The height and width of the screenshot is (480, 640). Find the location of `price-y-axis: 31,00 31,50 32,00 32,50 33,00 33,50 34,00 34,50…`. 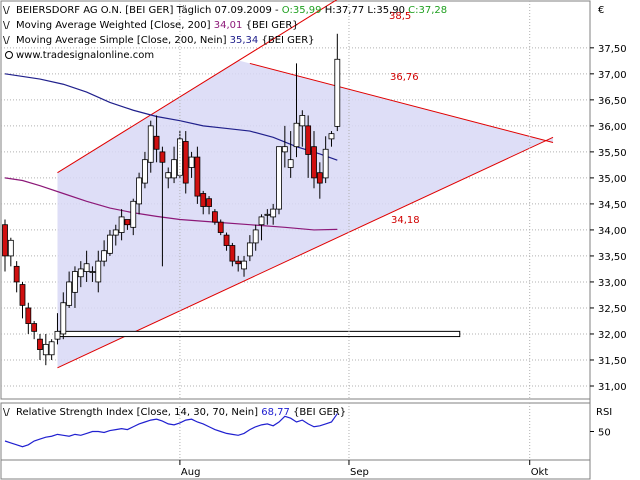

price-y-axis: 31,00 31,50 32,00 32,50 33,00 33,50 34,00 34,50… is located at coordinates (608, 218).